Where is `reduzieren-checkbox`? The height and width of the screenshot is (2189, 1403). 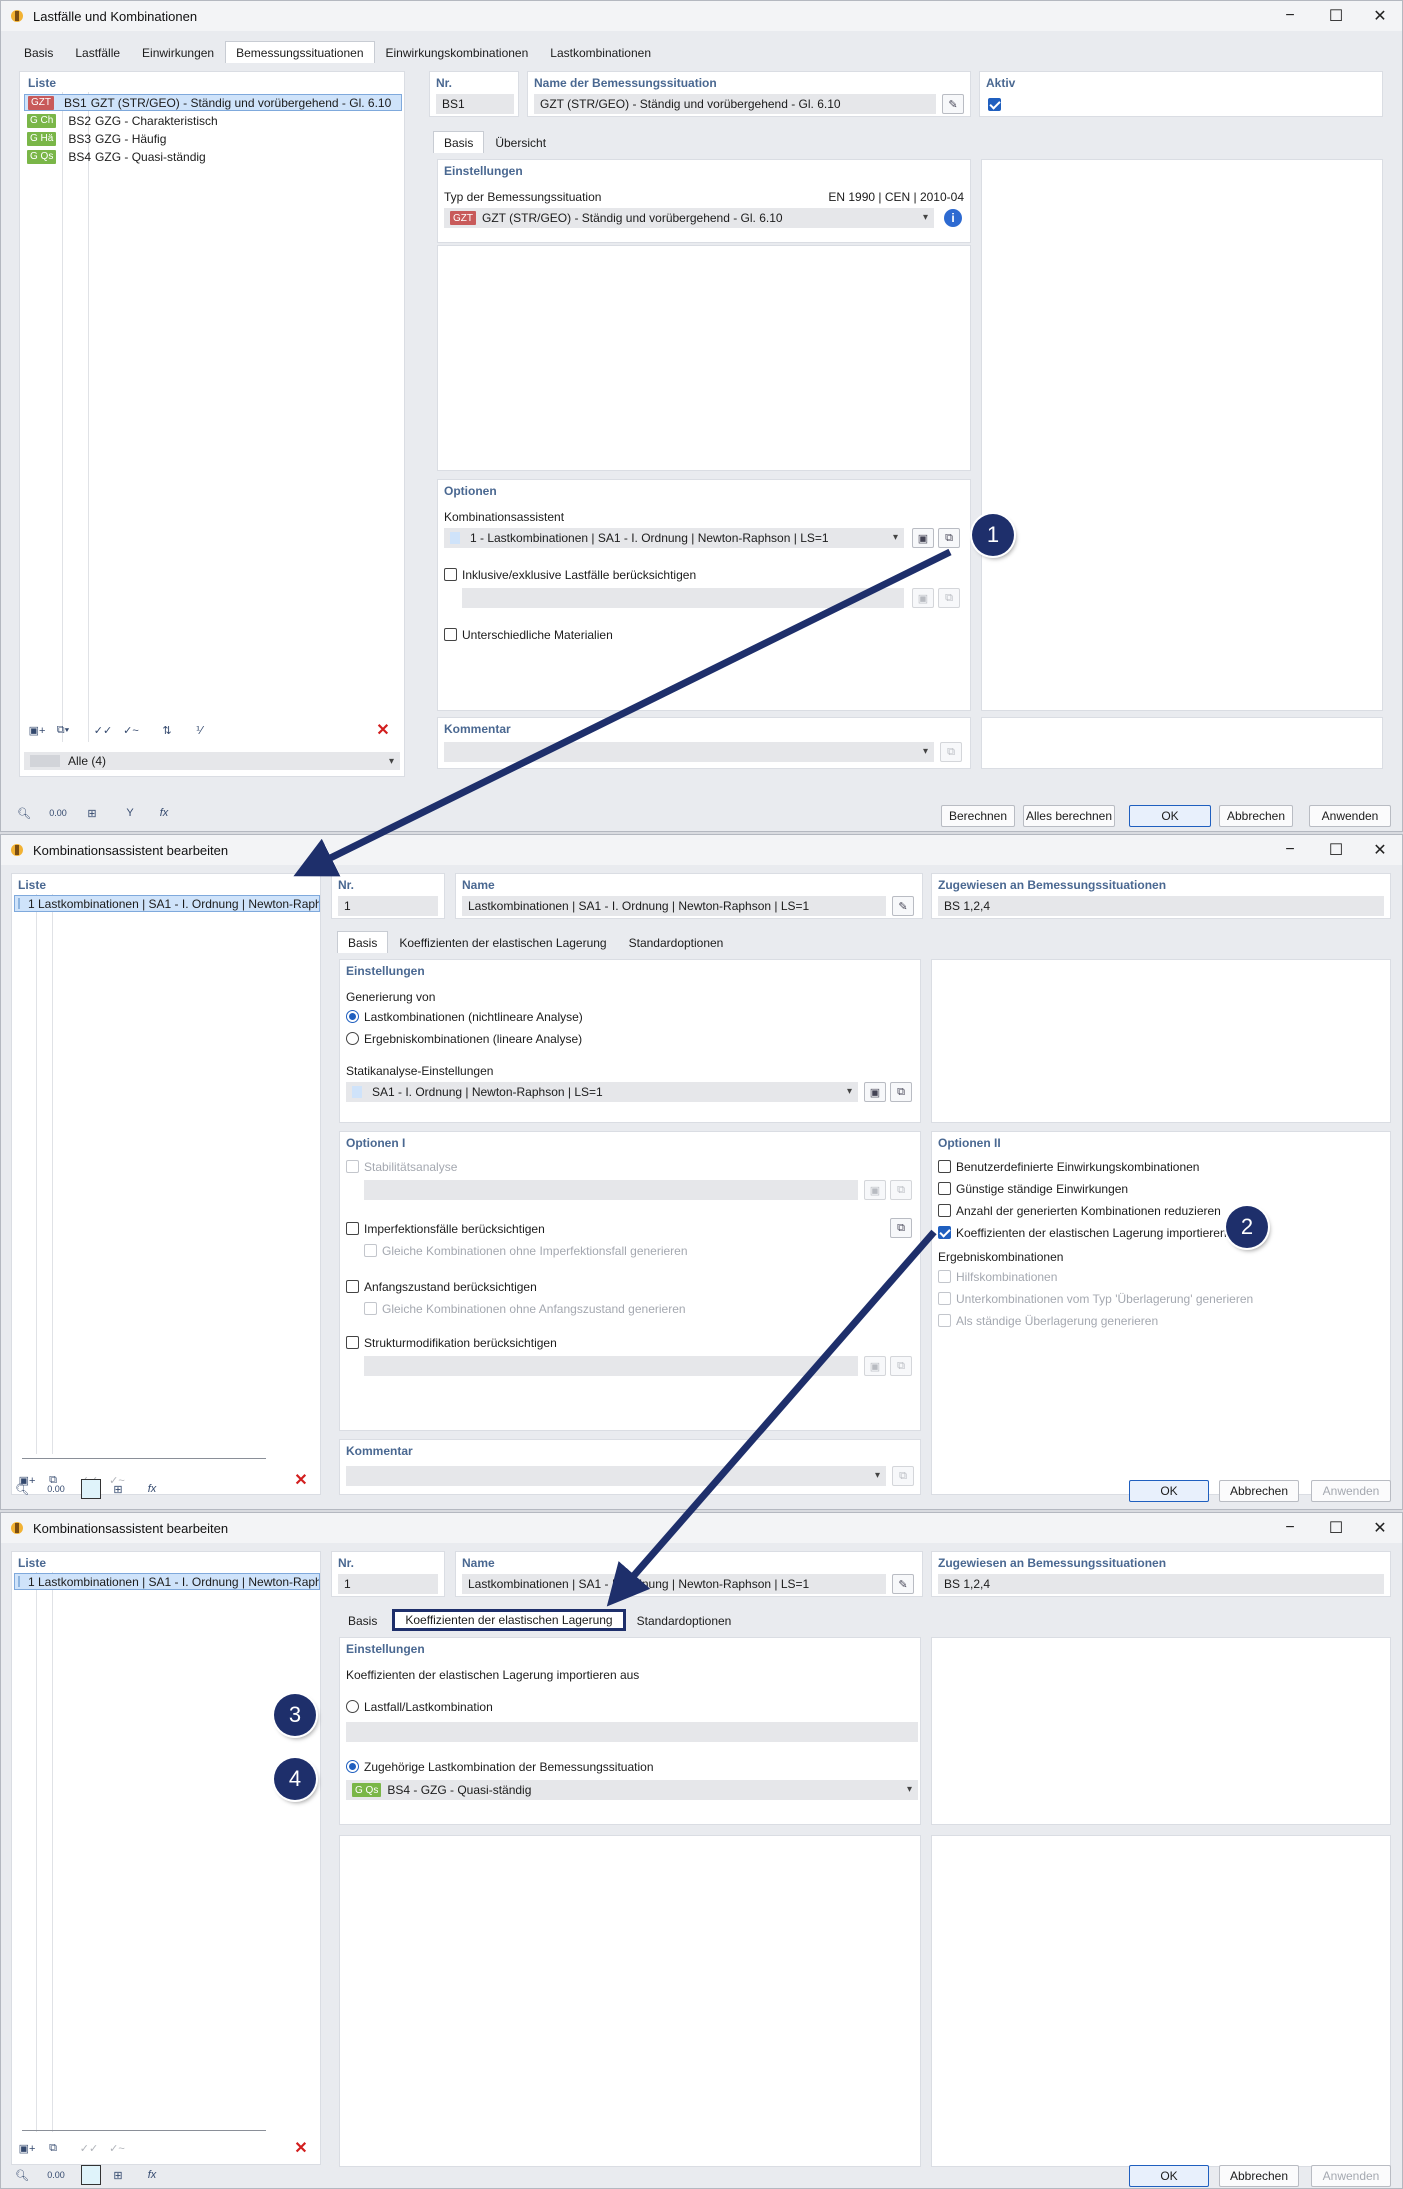 reduzieren-checkbox is located at coordinates (944, 1210).